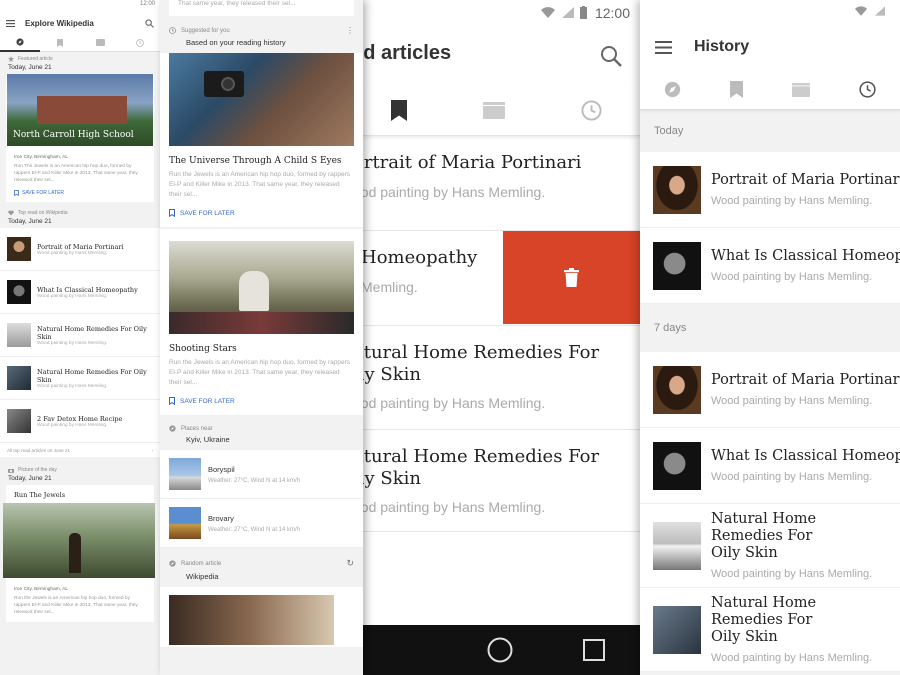  What do you see at coordinates (80, 193) in the screenshot?
I see `featured-save-button: SAVE FOR LATER` at bounding box center [80, 193].